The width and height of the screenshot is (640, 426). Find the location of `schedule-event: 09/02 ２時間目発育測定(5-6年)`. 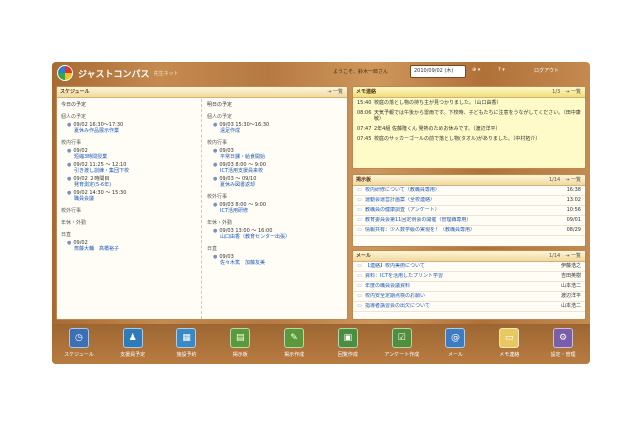

schedule-event: 09/02 ２時間目発育測定(5-6年) is located at coordinates (132, 182).